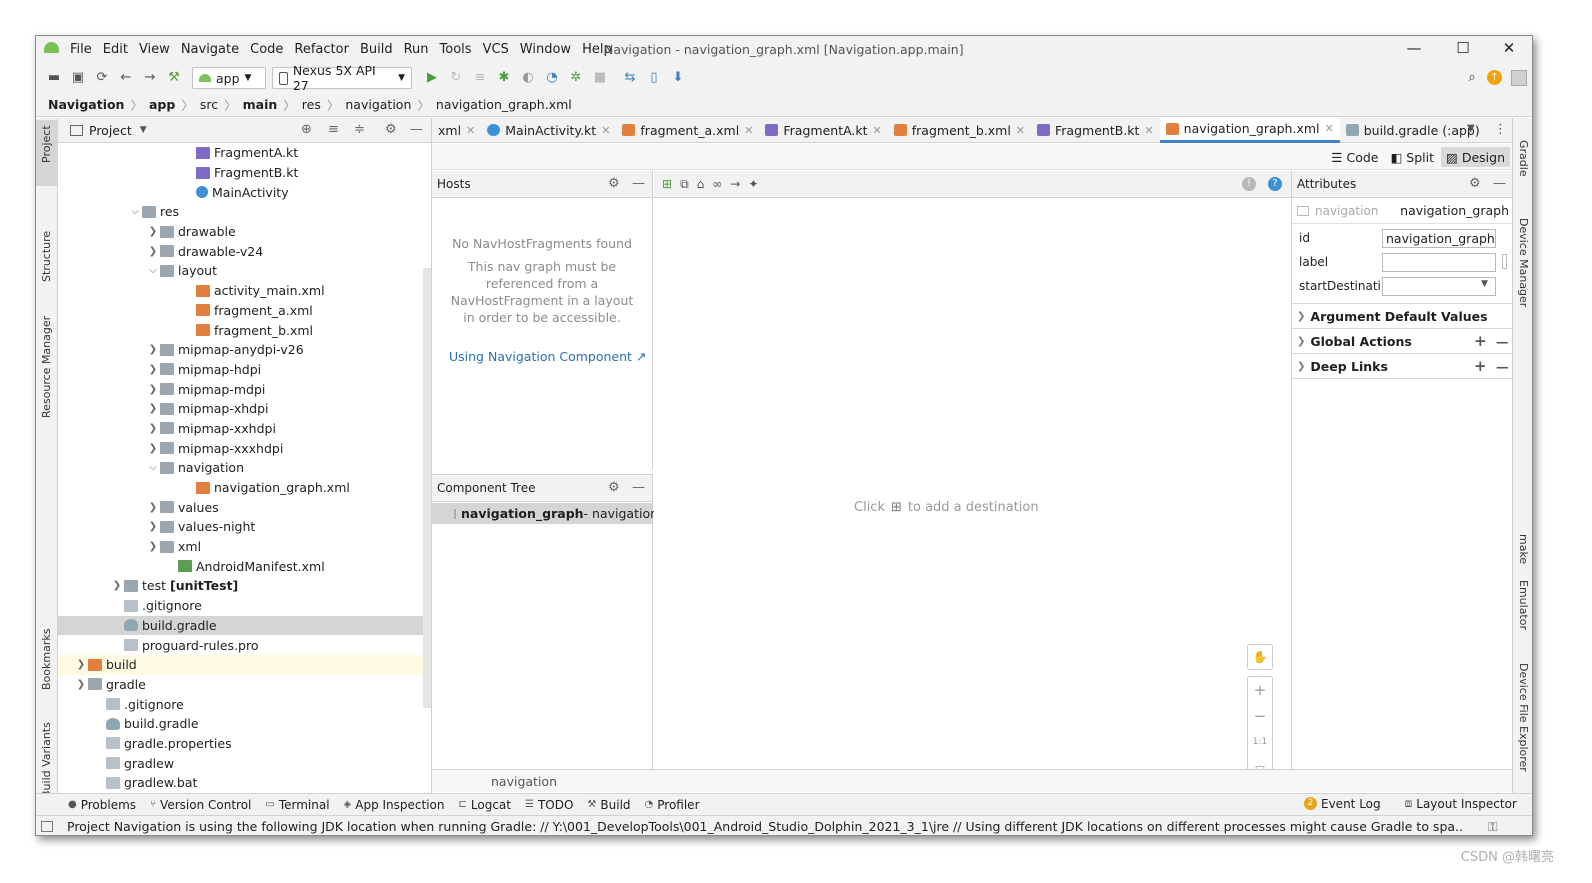  What do you see at coordinates (46, 760) in the screenshot?
I see `stripe-build-variants: Build Variants` at bounding box center [46, 760].